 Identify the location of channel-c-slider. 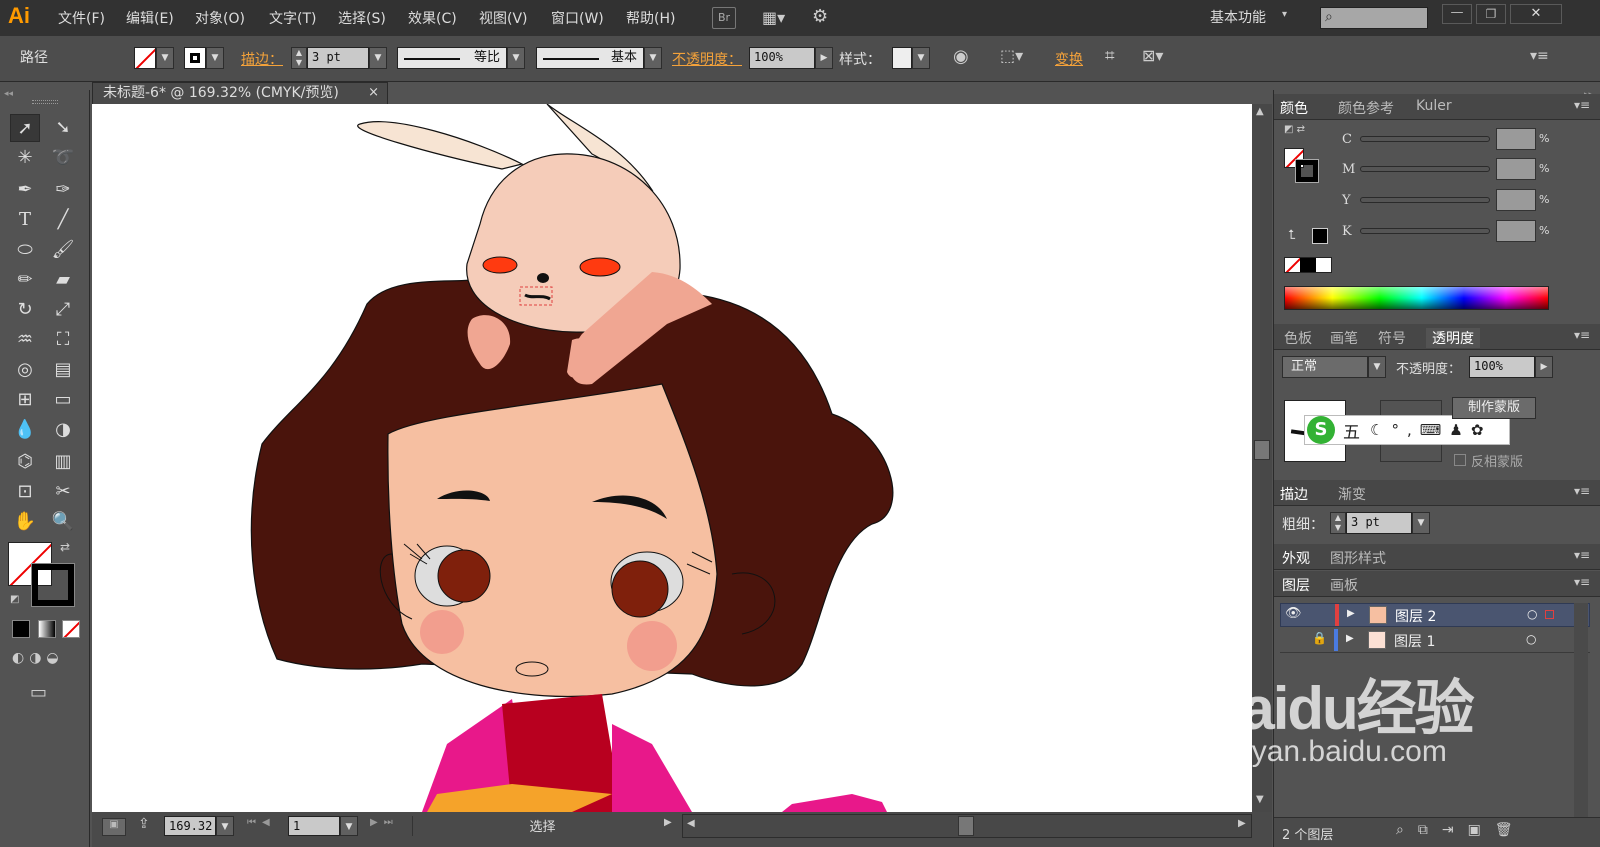
(1425, 139).